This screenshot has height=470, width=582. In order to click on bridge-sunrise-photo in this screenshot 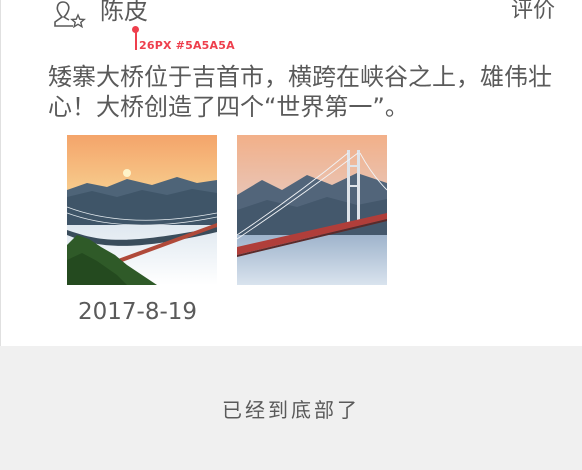, I will do `click(142, 210)`.